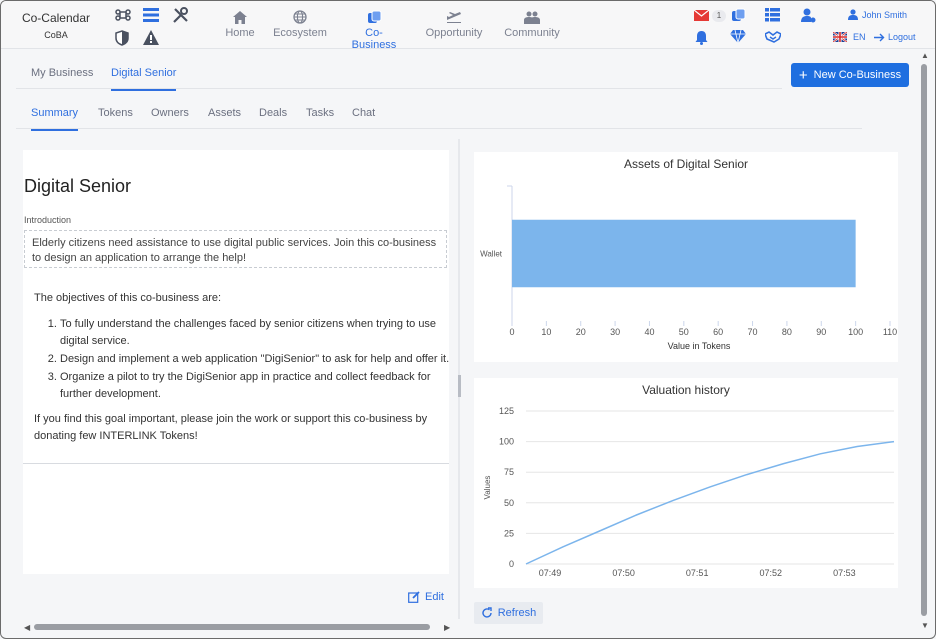 The image size is (936, 639). Describe the element at coordinates (509, 503) in the screenshot. I see `y-tick-label: 50` at that location.